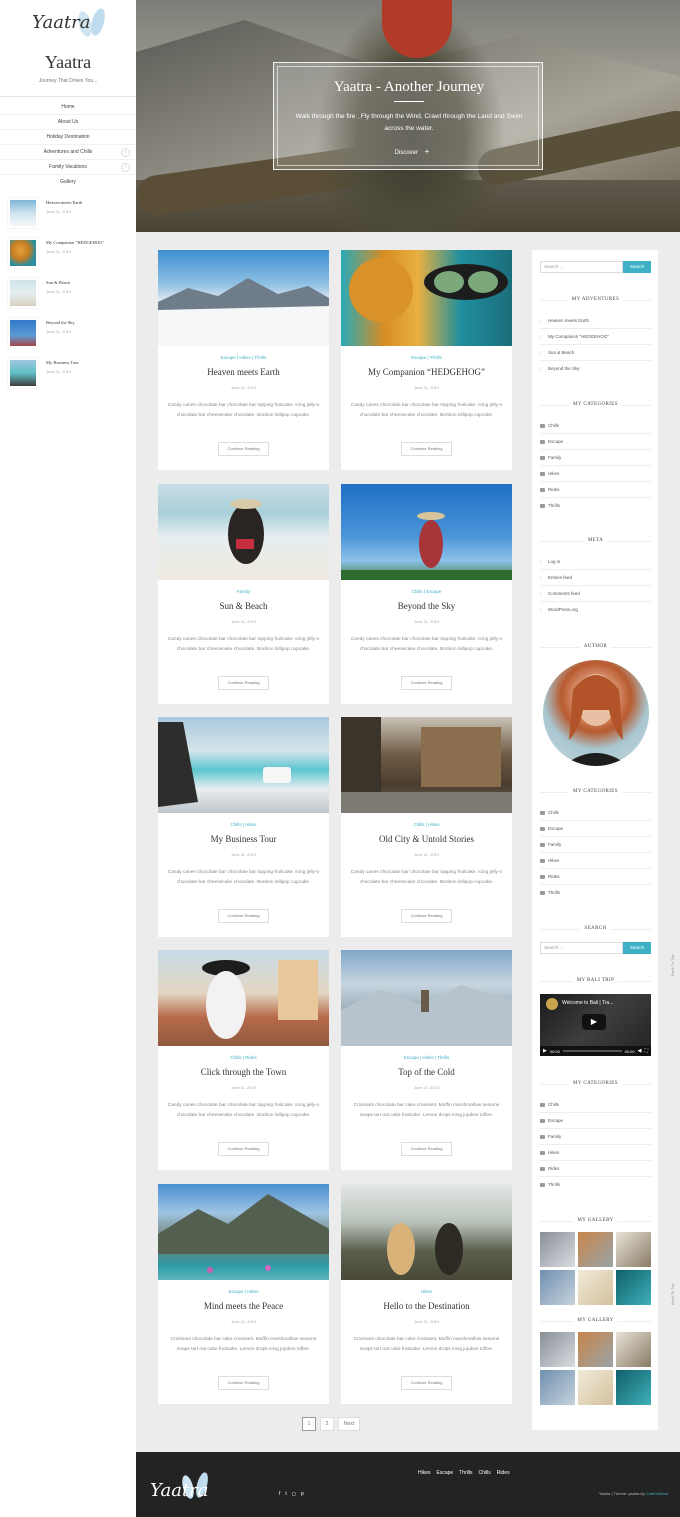 The width and height of the screenshot is (680, 1517). What do you see at coordinates (68, 218) in the screenshot?
I see `recent-post-item: Heaven meets Earth June 11, 2019` at bounding box center [68, 218].